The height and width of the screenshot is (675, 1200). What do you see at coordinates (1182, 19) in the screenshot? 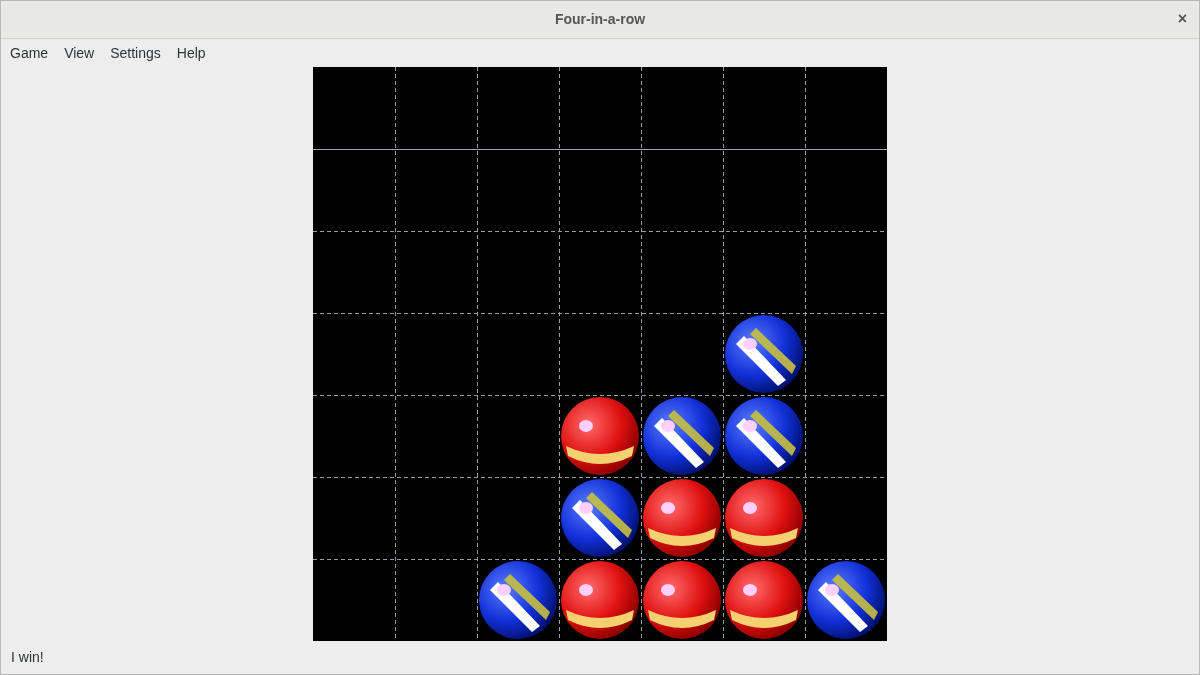
I see `close-button: ×` at bounding box center [1182, 19].